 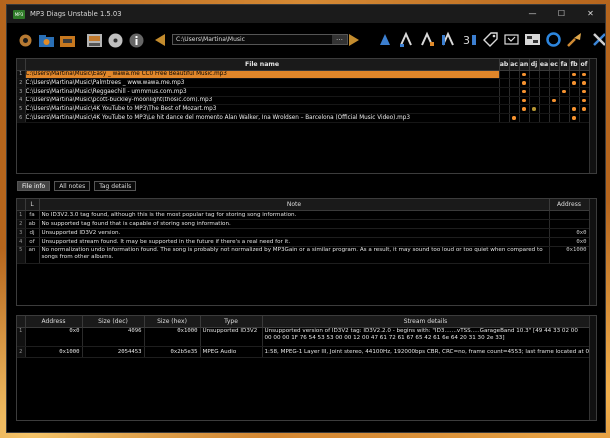 I want to click on stream-size-hex: 0x1000, so click(x=172, y=337).